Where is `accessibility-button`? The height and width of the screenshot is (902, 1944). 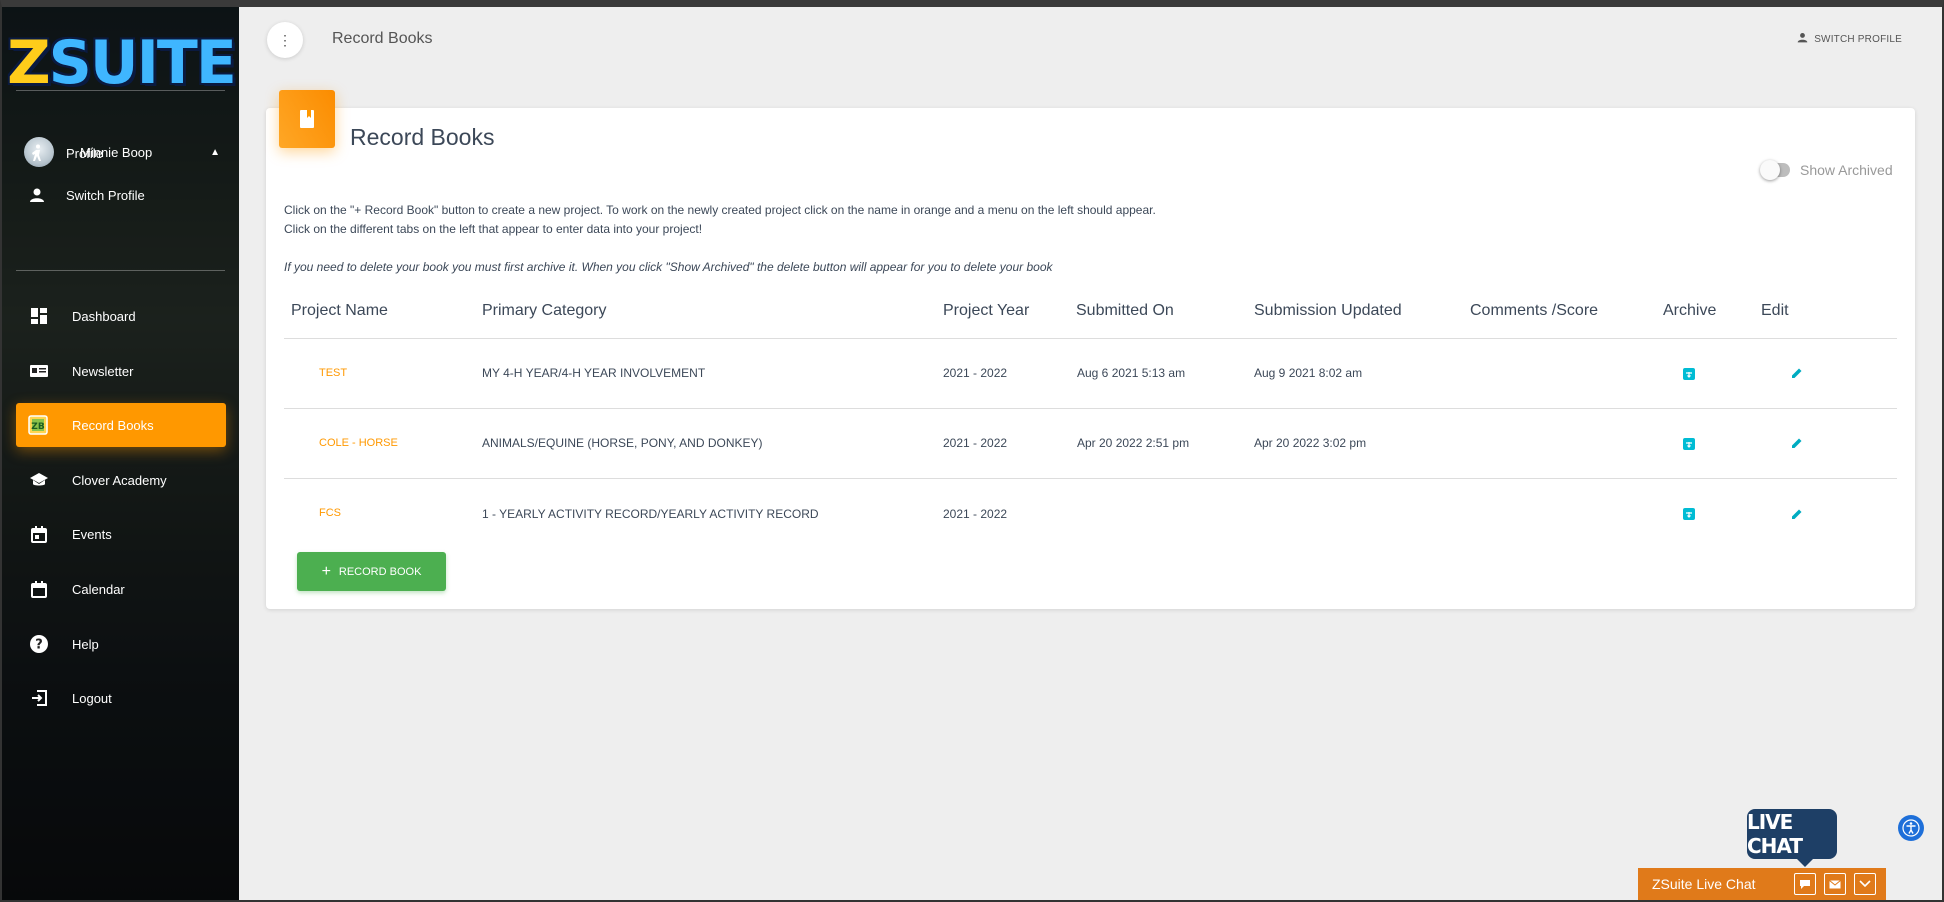 accessibility-button is located at coordinates (1911, 828).